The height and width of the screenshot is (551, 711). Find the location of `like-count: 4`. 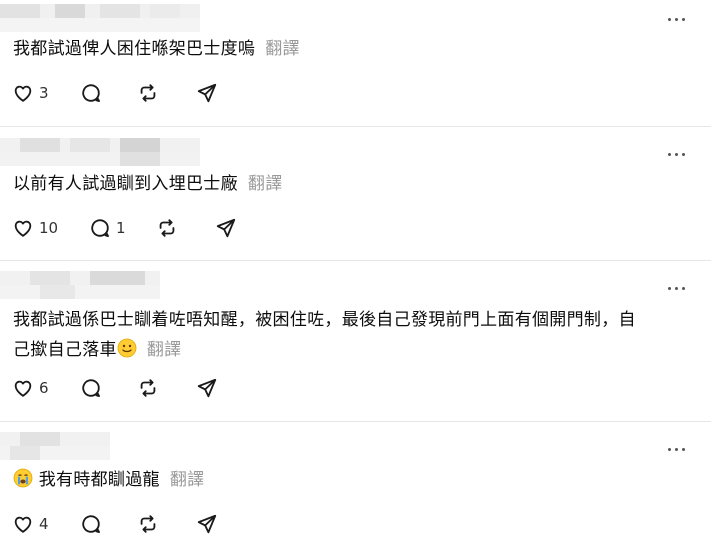

like-count: 4 is located at coordinates (44, 524).